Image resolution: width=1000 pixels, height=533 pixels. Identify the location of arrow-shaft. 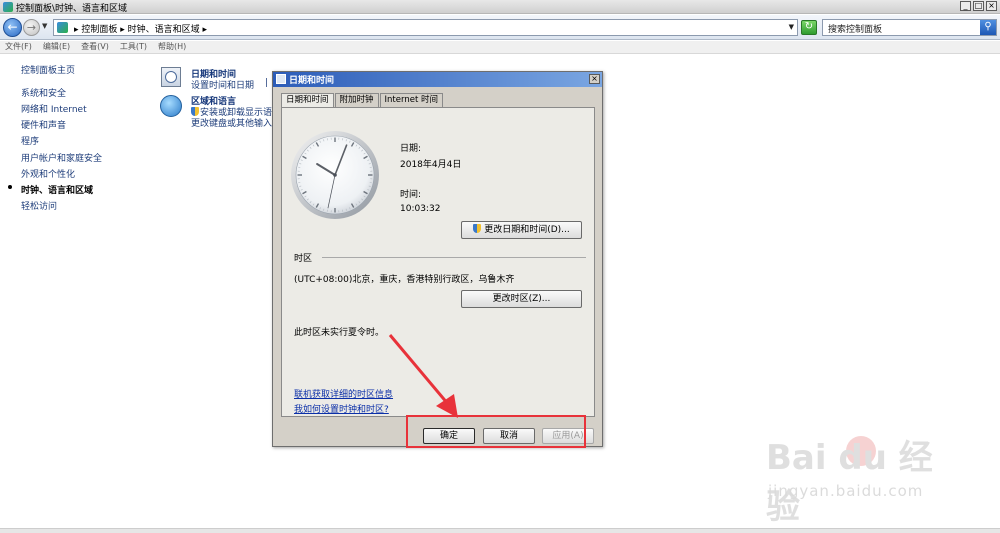
(419, 369).